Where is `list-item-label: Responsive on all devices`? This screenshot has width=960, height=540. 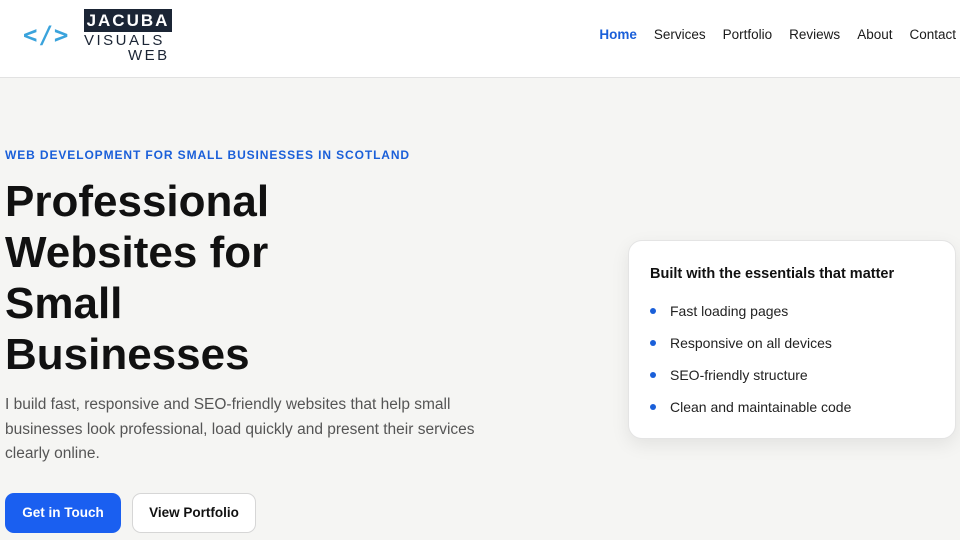
list-item-label: Responsive on all devices is located at coordinates (751, 343).